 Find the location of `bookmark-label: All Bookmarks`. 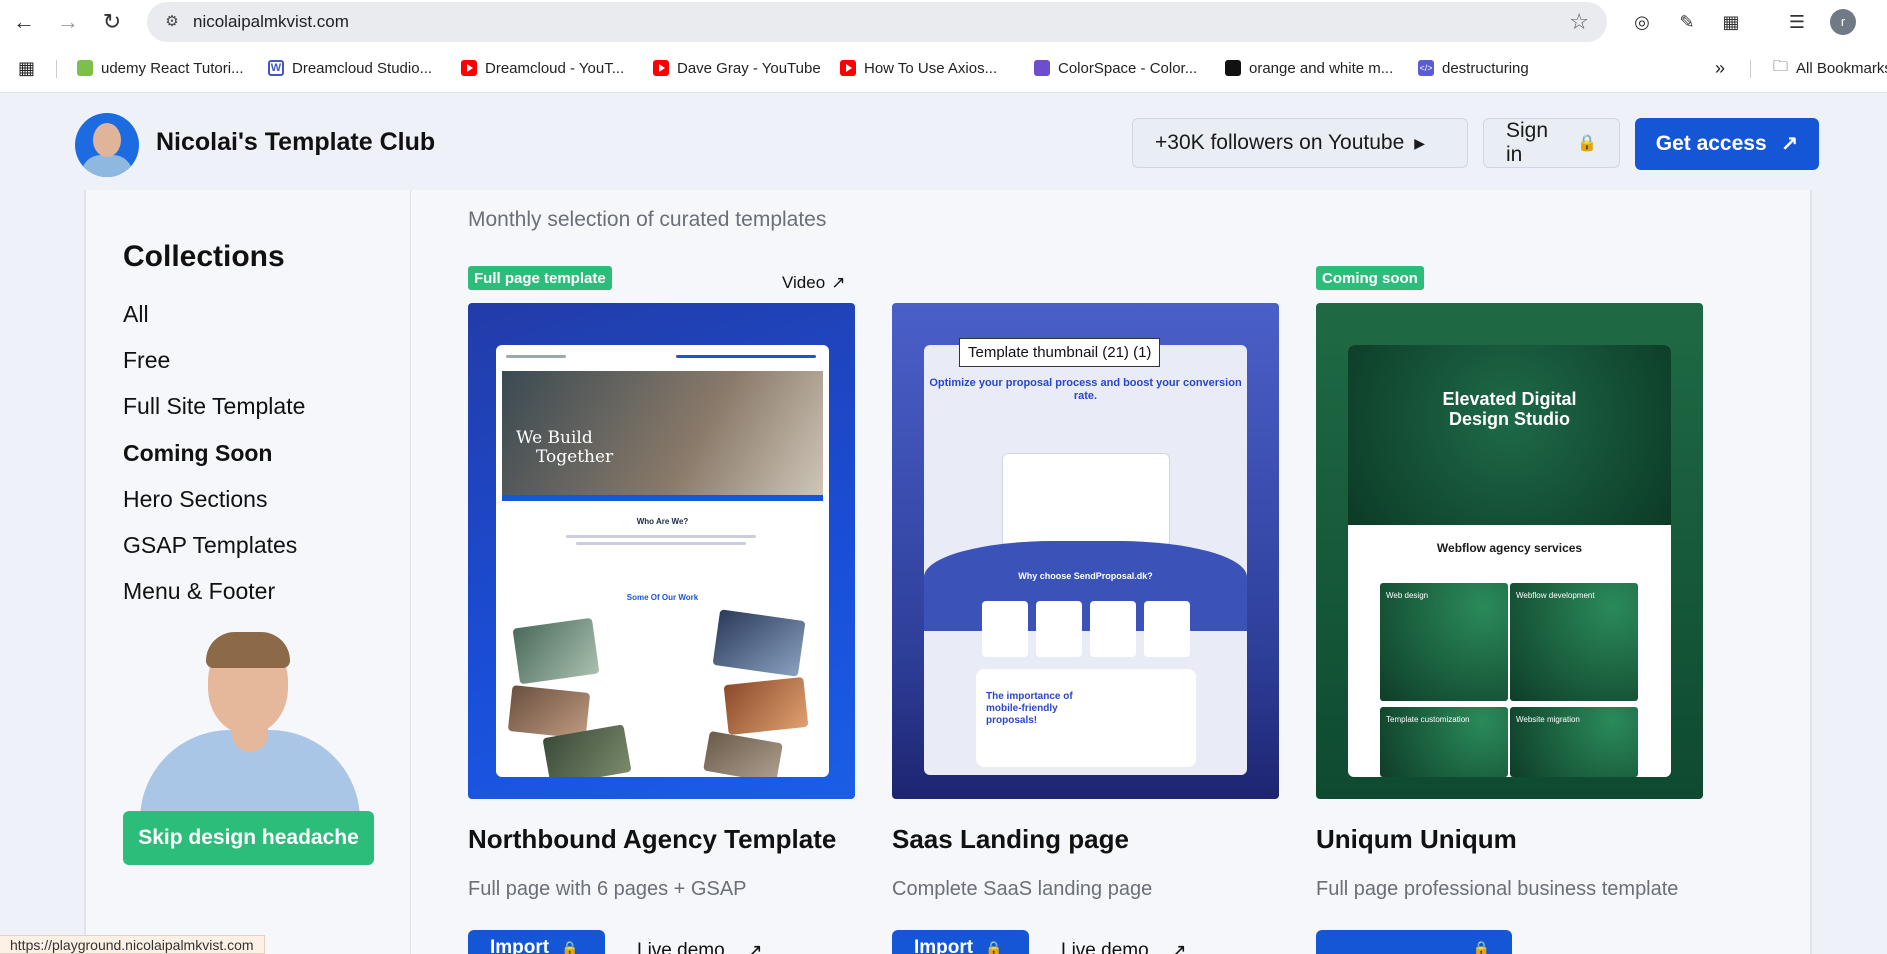

bookmark-label: All Bookmarks is located at coordinates (1841, 68).